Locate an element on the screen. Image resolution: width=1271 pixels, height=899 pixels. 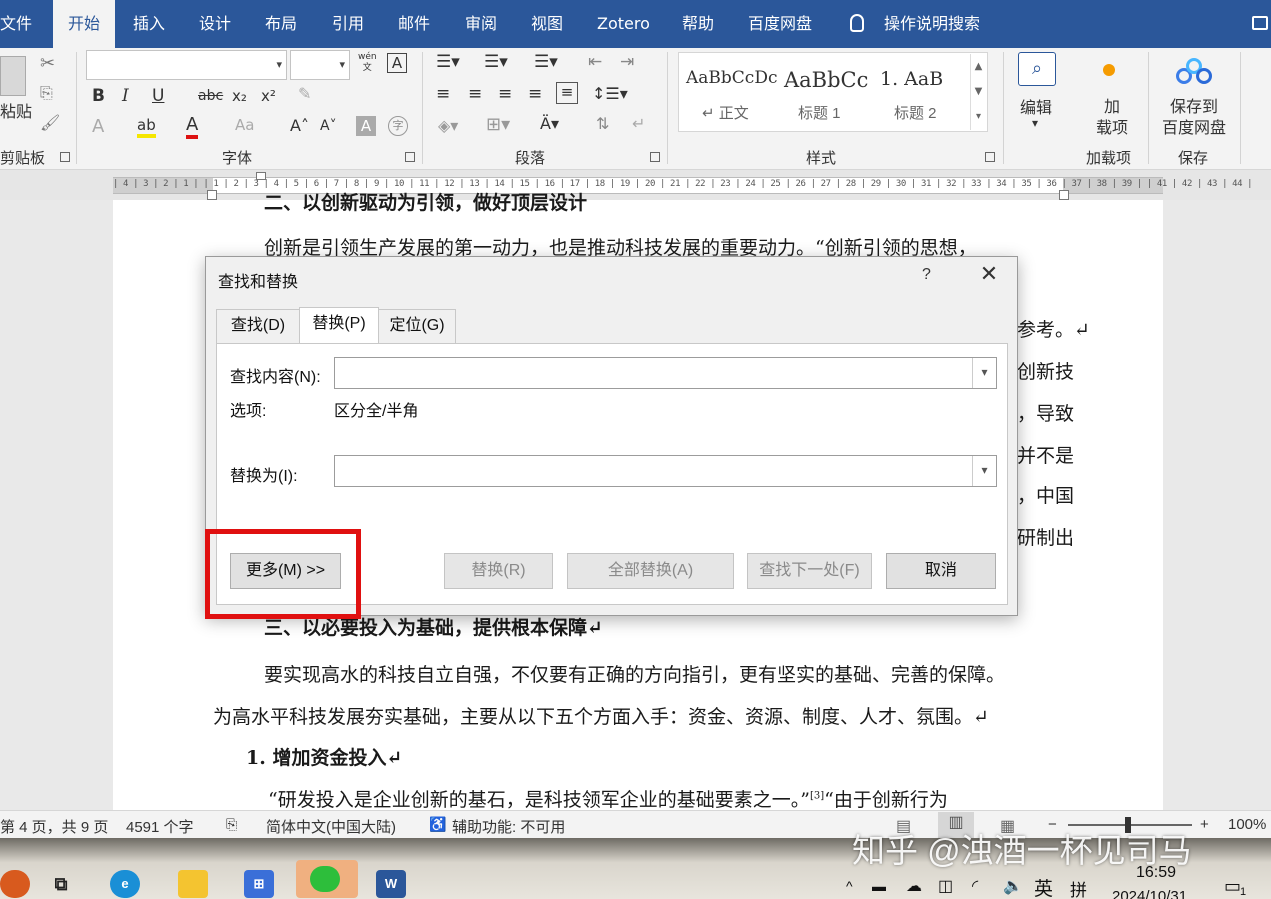
replace-with-input is located at coordinates (665, 471).